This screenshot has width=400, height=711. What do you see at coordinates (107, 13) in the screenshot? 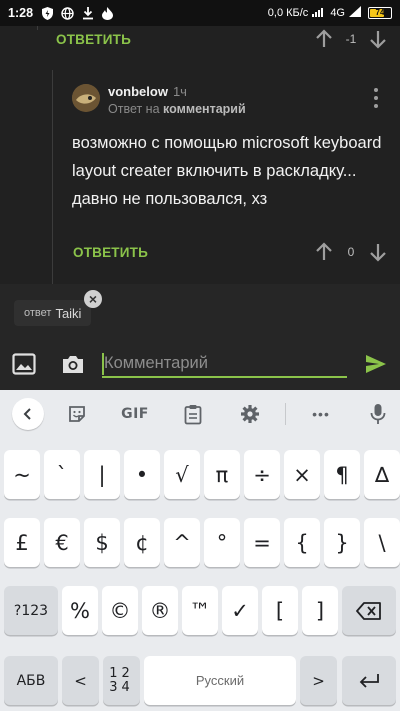
I see `flame-icon` at bounding box center [107, 13].